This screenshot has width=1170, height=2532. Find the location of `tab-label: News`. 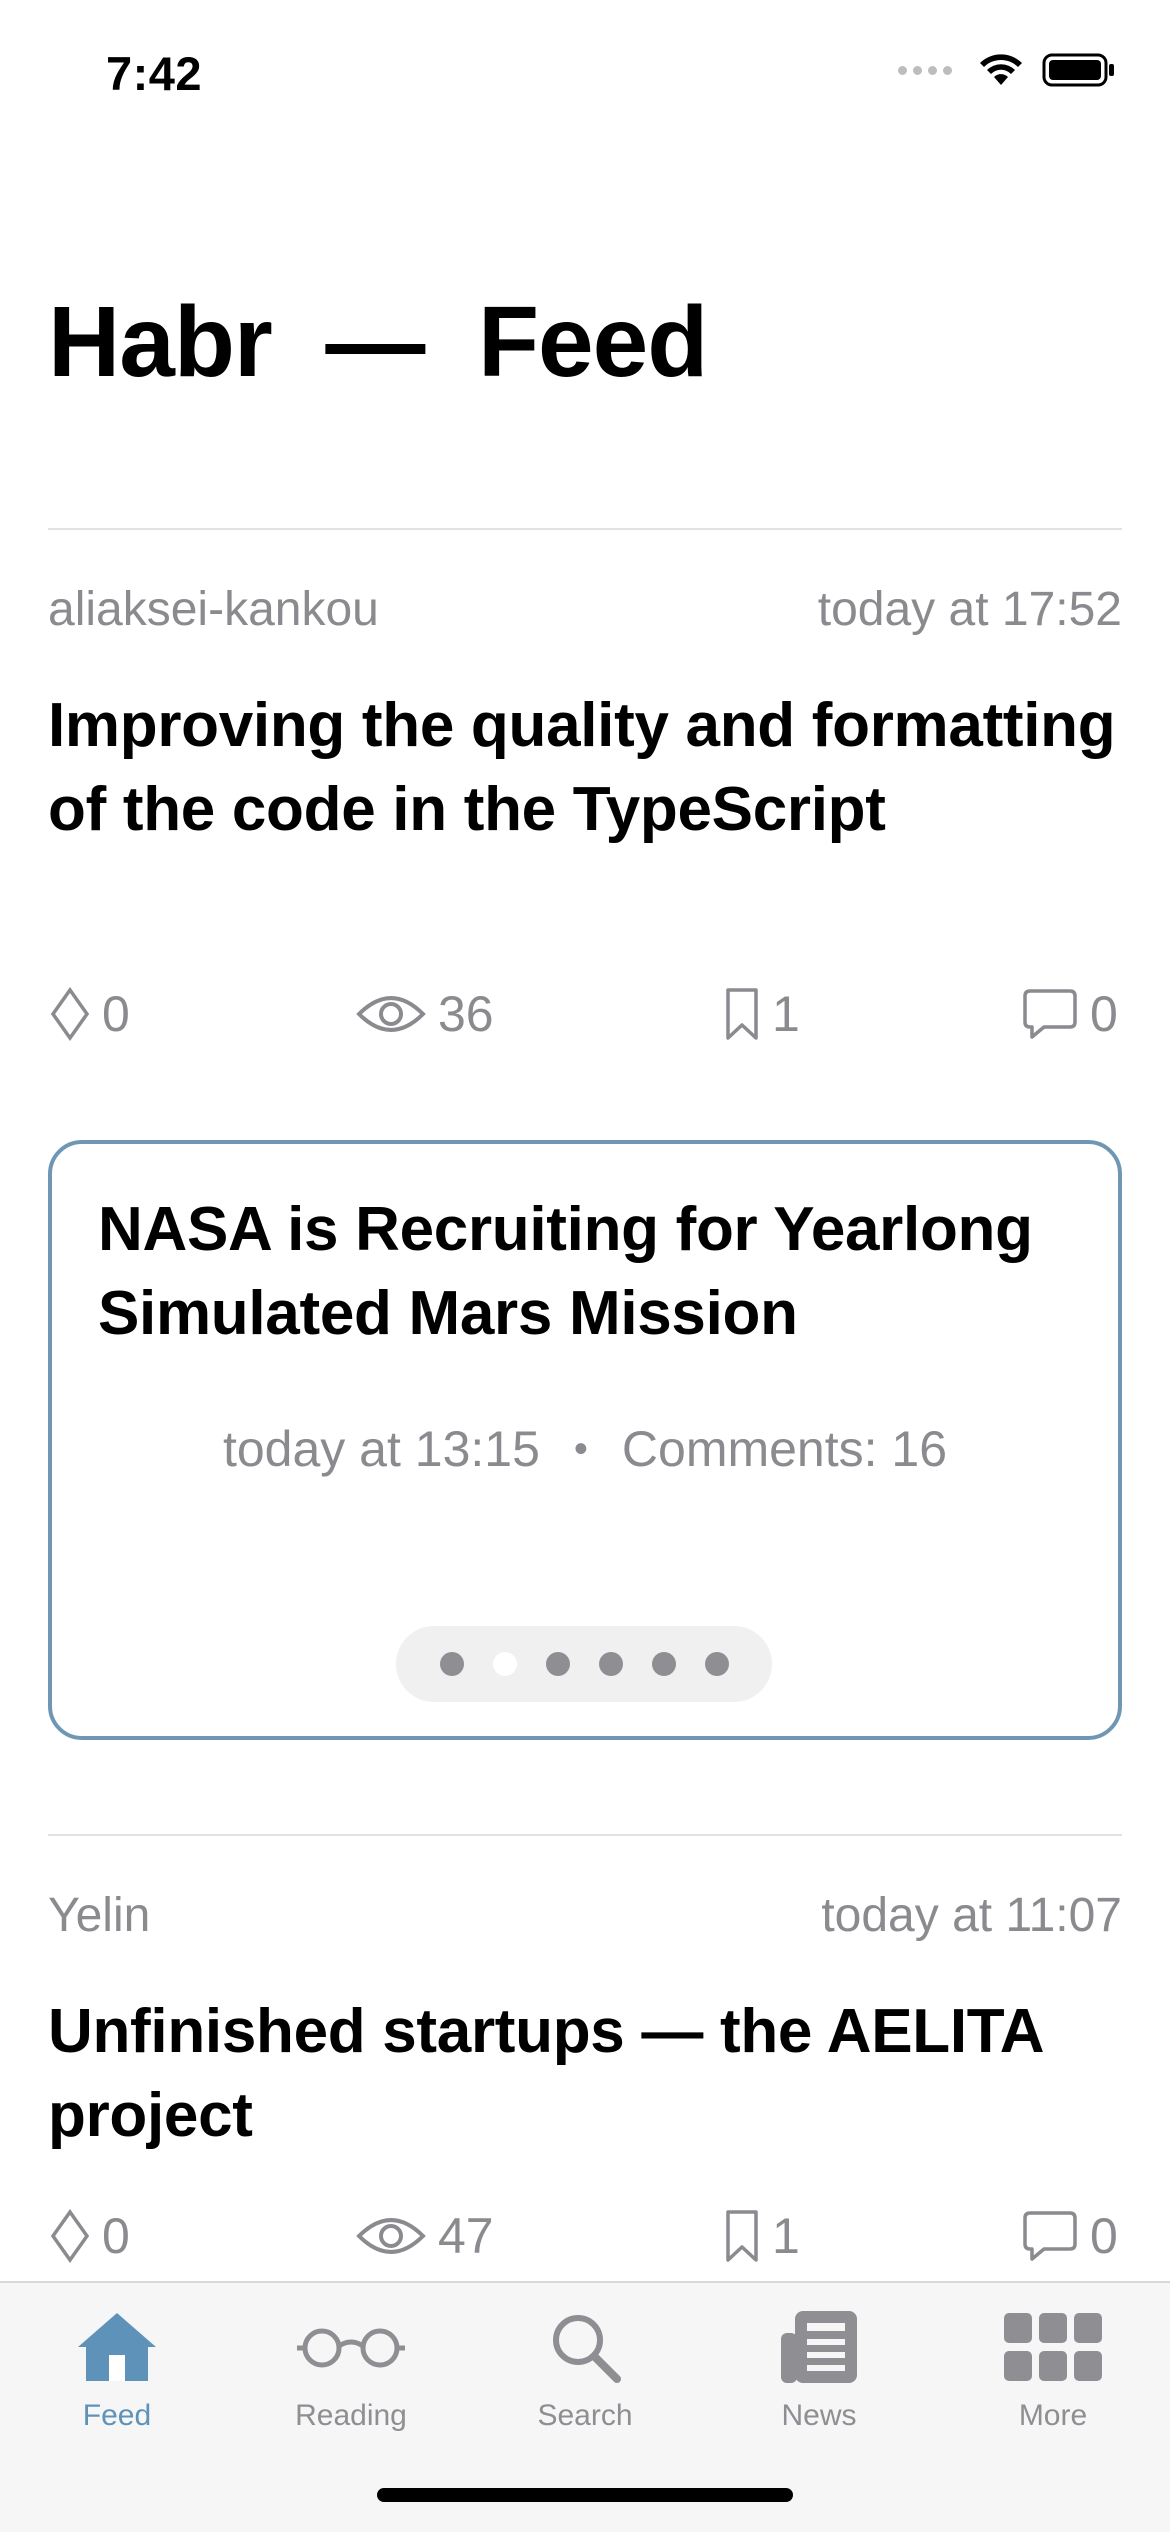

tab-label: News is located at coordinates (819, 2415).